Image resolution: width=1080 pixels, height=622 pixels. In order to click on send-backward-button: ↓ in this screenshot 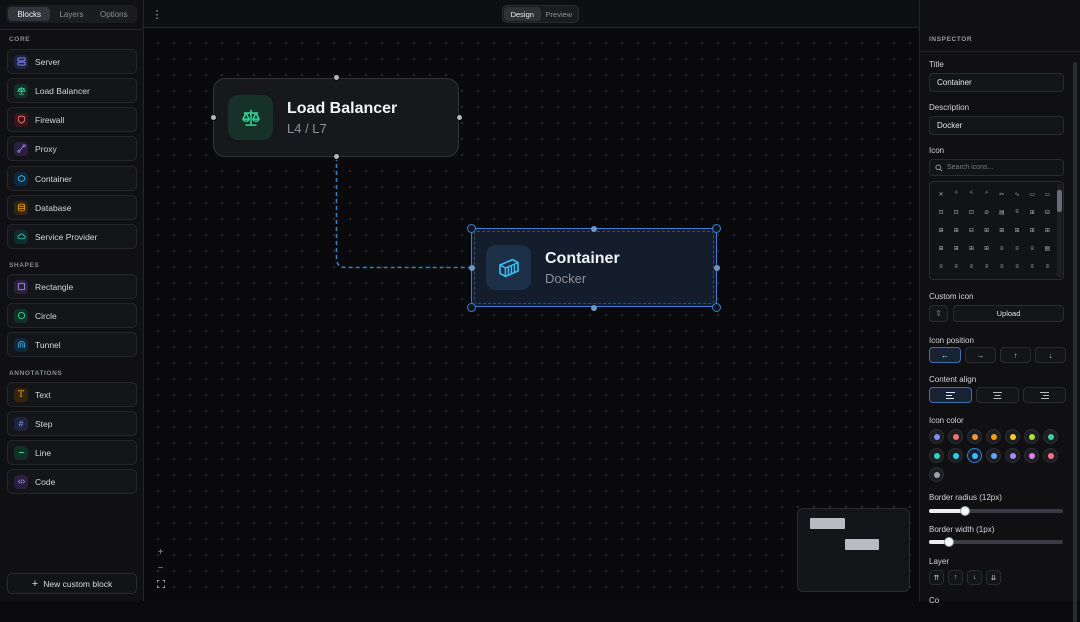, I will do `click(974, 577)`.